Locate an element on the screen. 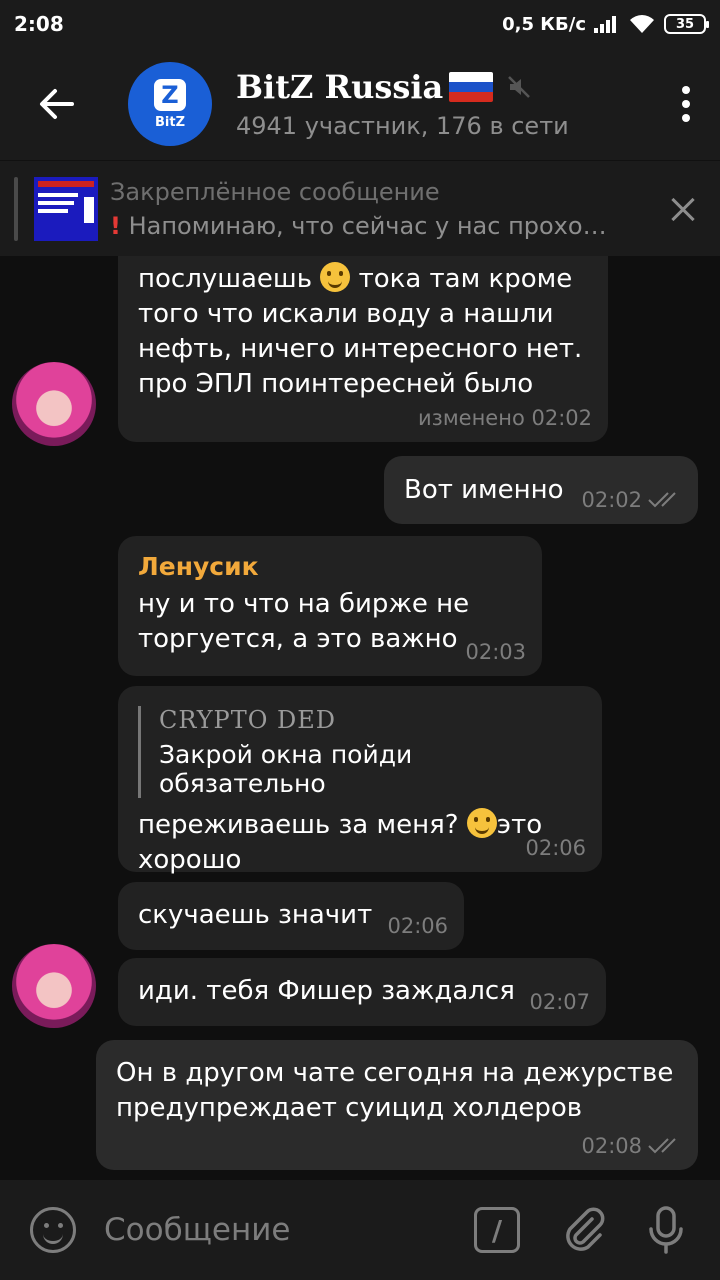 This screenshot has height=1280, width=720. message-text: переживаешь за меня? это хорошо is located at coordinates (340, 841).